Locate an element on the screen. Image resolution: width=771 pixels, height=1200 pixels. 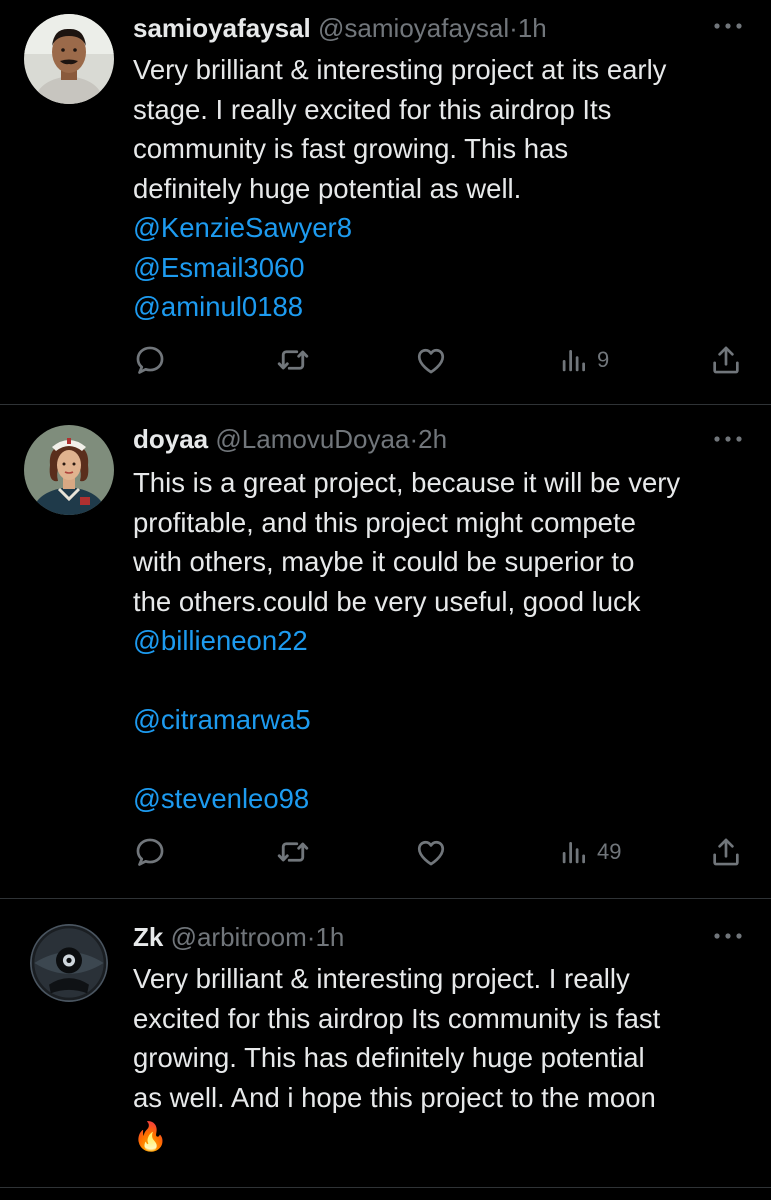
tweet-header: Zk @arbitroom·1h is located at coordinates (238, 937).